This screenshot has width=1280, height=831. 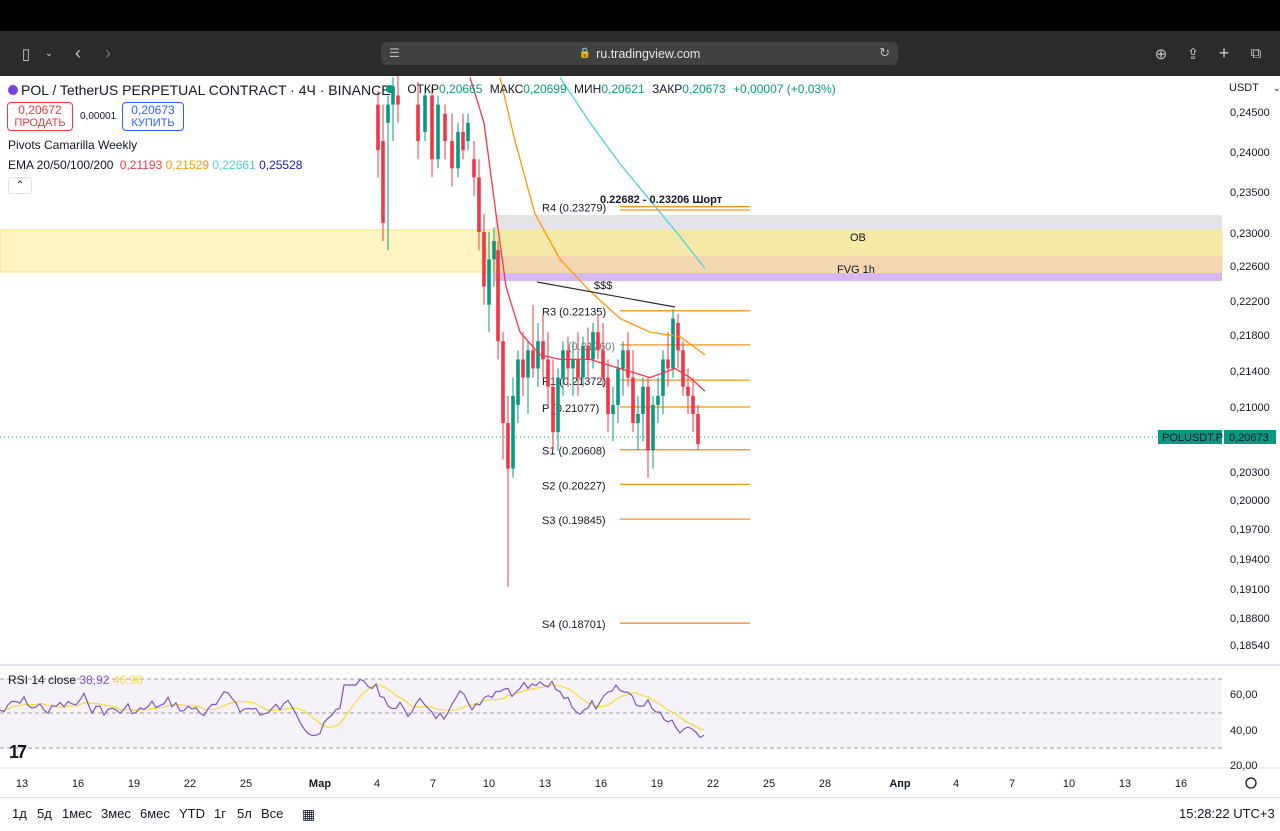 I want to click on calendar-icon: ▦, so click(x=308, y=814).